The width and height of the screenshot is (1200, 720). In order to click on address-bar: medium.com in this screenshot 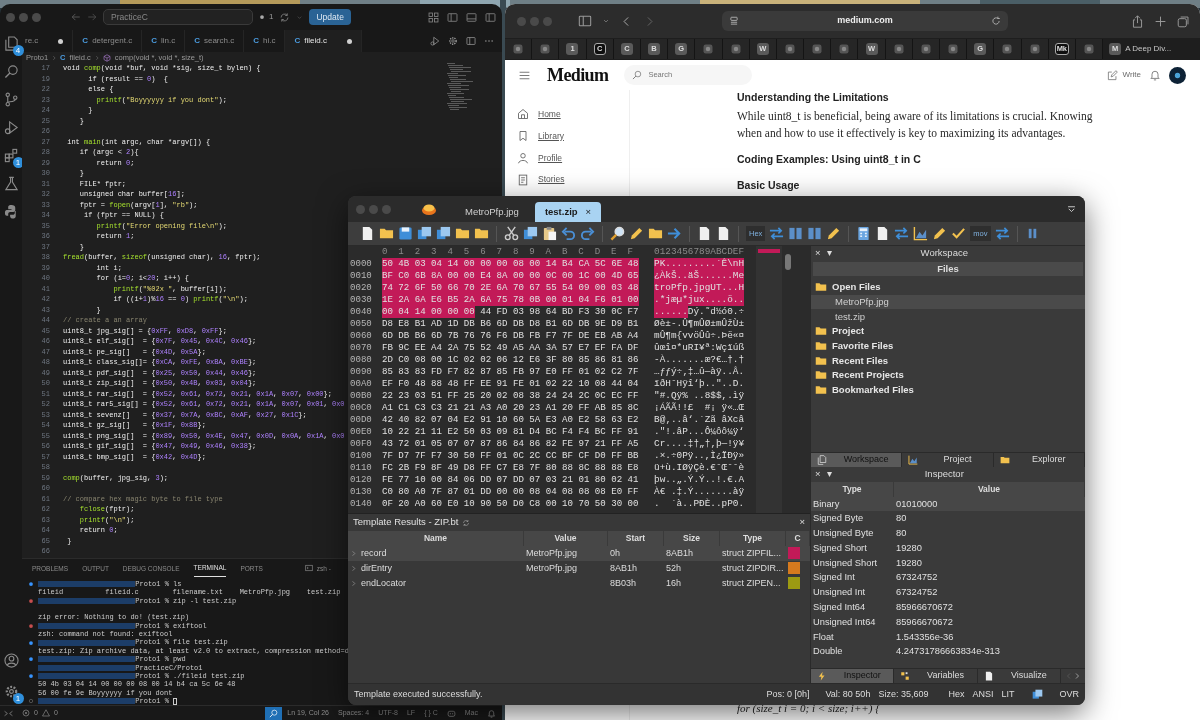, I will do `click(865, 21)`.